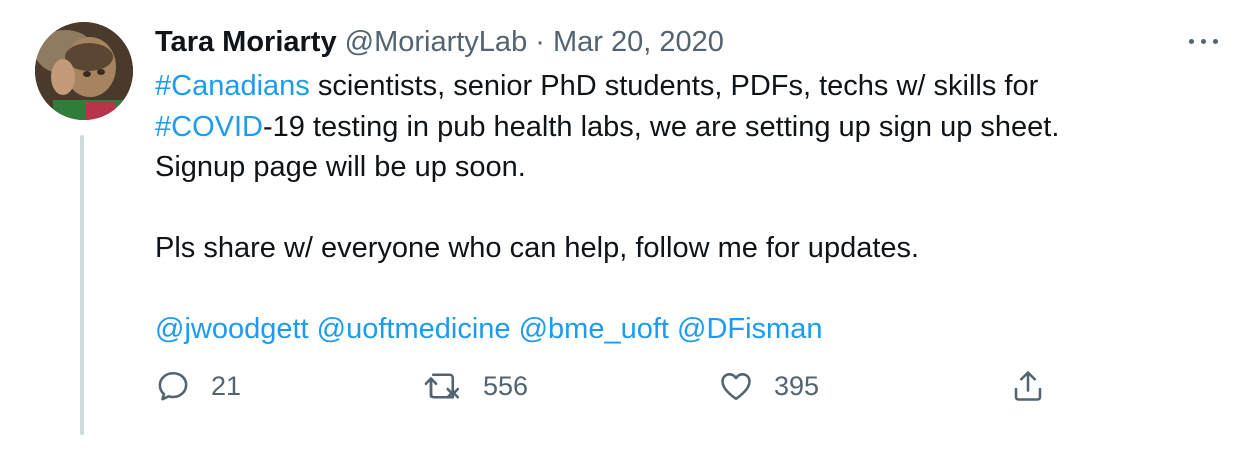  What do you see at coordinates (232, 329) in the screenshot?
I see `mention-jwoodgett: @jwoodgett` at bounding box center [232, 329].